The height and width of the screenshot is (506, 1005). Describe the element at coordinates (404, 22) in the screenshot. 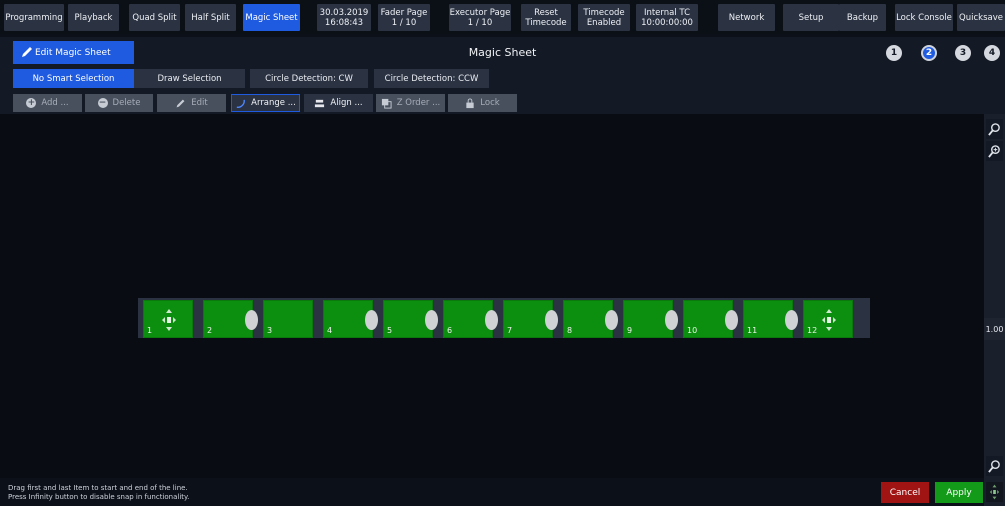

I see `fader-page-value: 1 / 10` at that location.